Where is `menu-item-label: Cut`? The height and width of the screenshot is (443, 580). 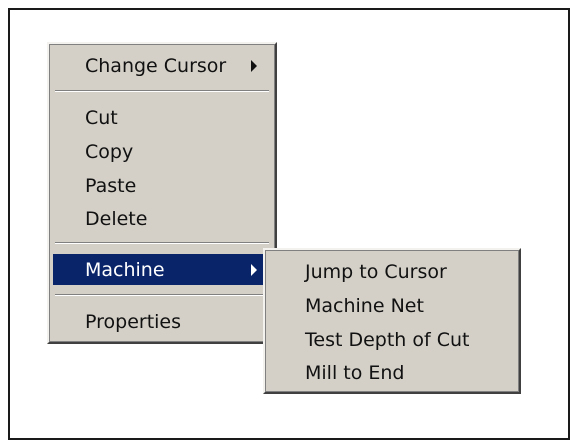 menu-item-label: Cut is located at coordinates (101, 117).